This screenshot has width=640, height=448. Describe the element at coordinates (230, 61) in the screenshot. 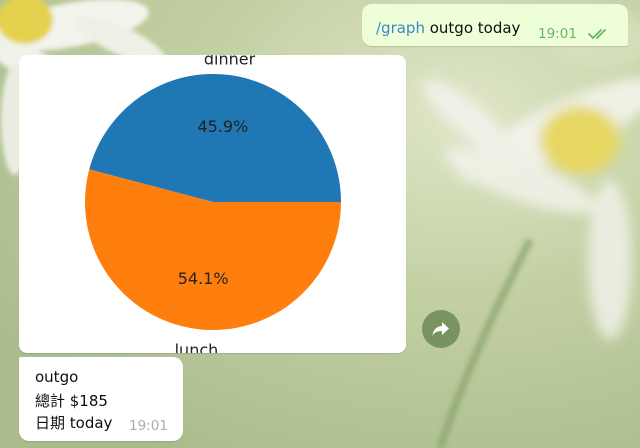

I see `pie-category-label: dinner` at that location.